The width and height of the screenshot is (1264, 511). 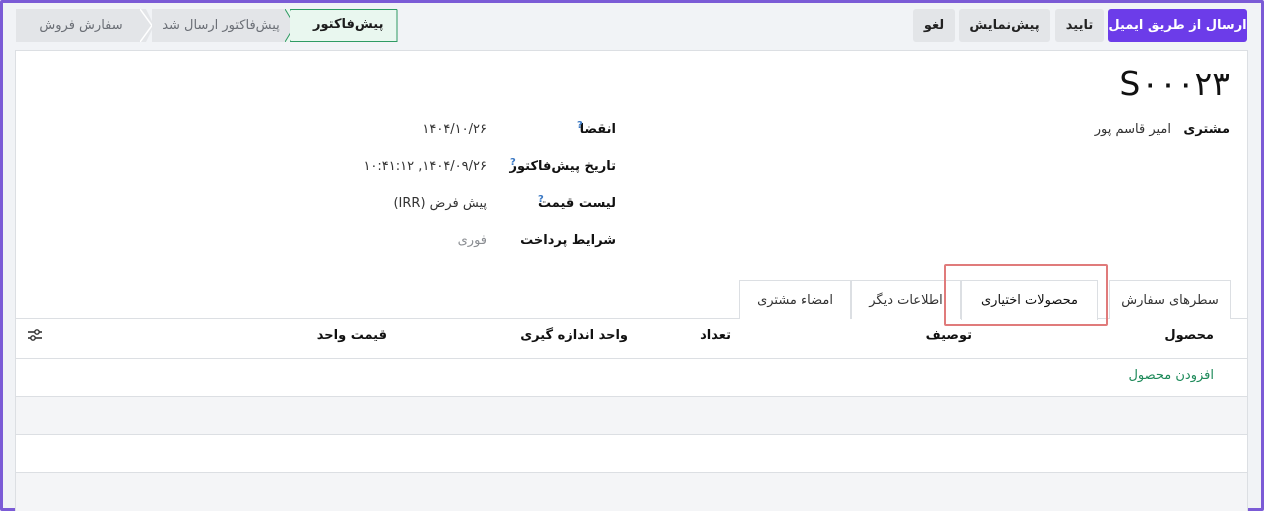 What do you see at coordinates (934, 25) in the screenshot?
I see `cancel-button: لغو` at bounding box center [934, 25].